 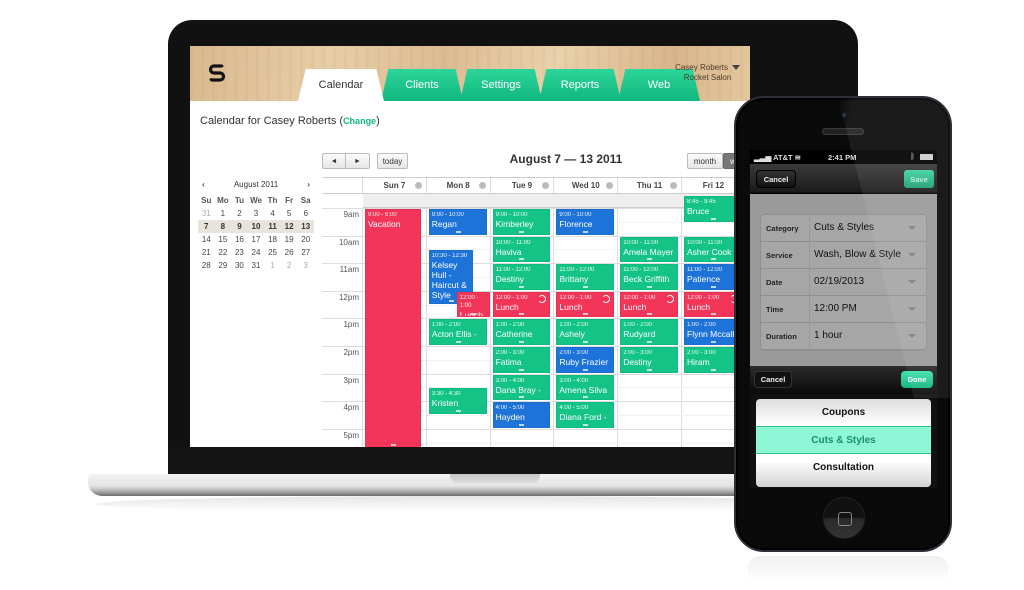 What do you see at coordinates (223, 226) in the screenshot?
I see `mini-day-cell: 8` at bounding box center [223, 226].